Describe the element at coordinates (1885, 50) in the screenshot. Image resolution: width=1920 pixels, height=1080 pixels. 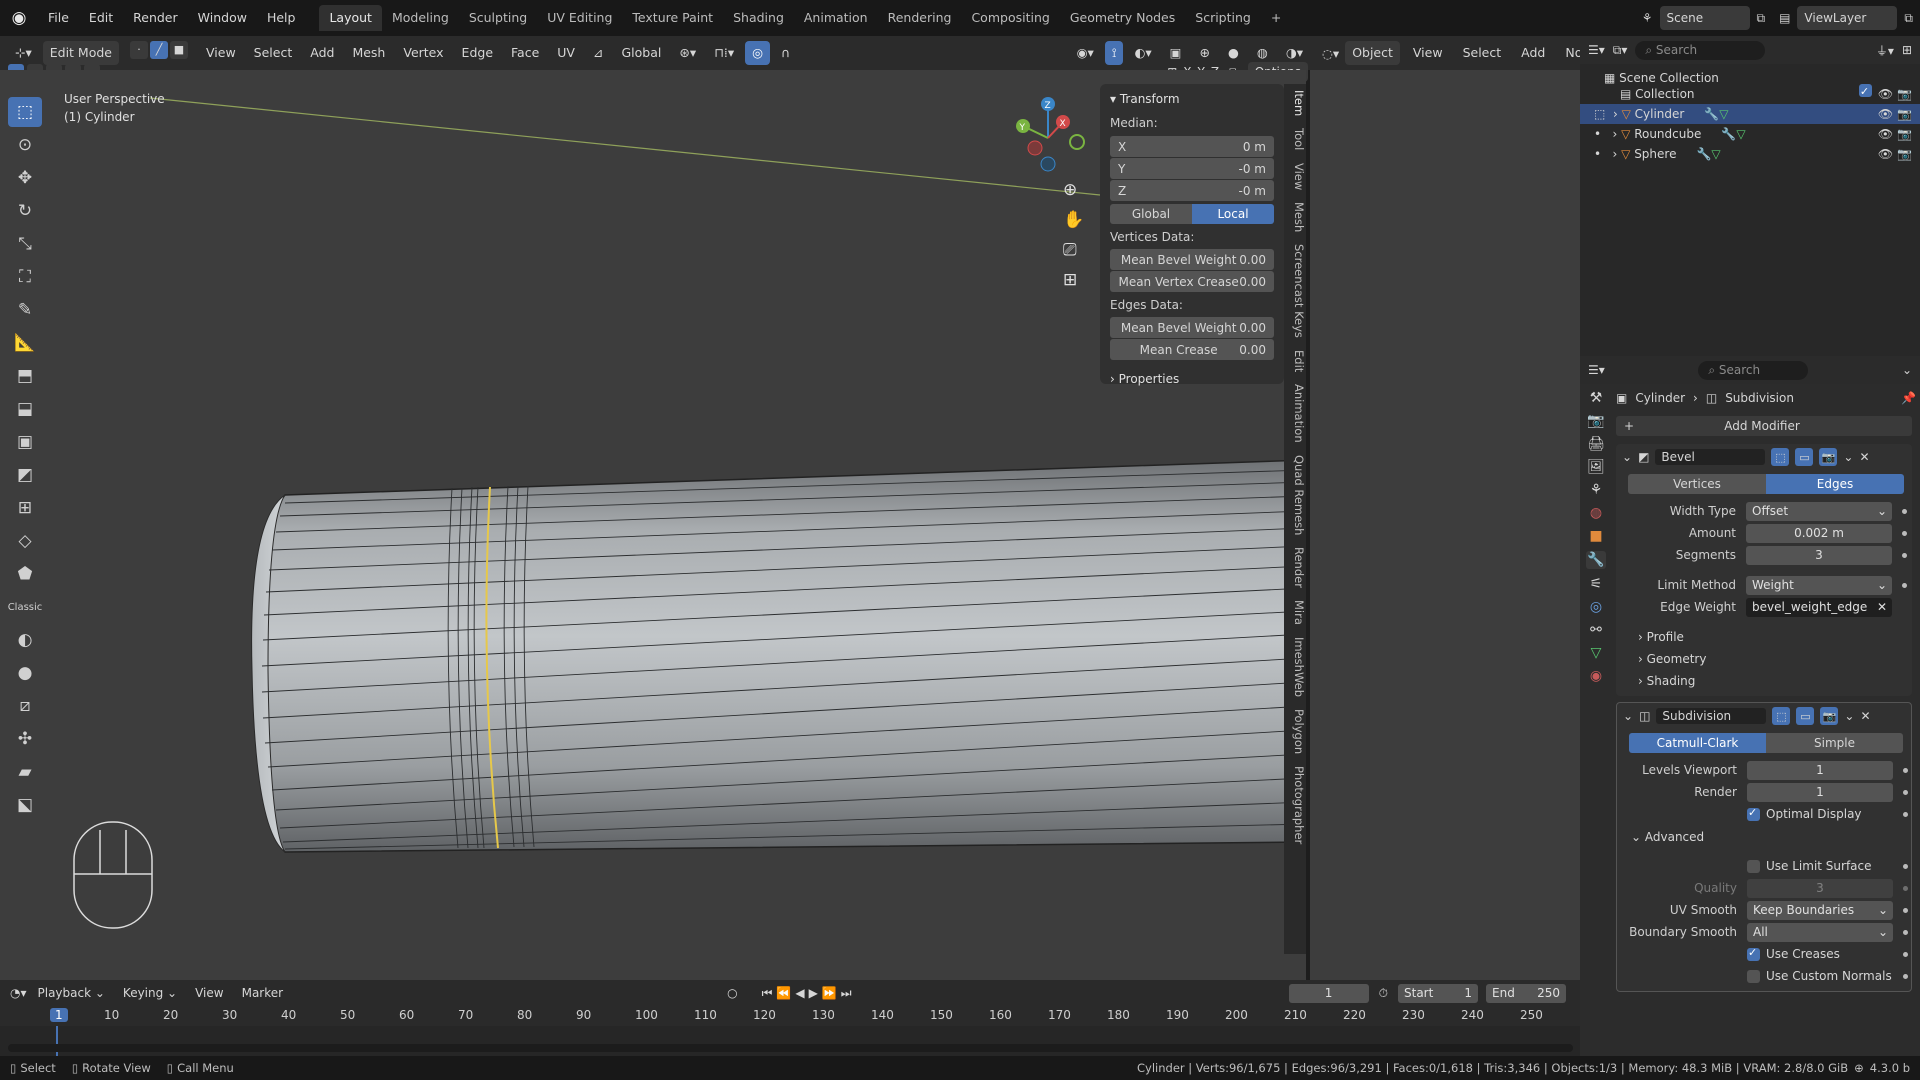
I see `filter-icon: ⏚▾` at that location.